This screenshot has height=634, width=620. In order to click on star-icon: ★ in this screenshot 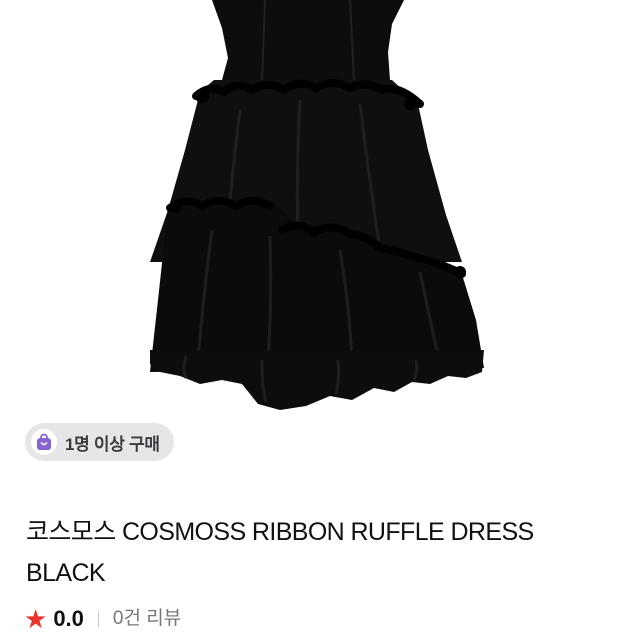, I will do `click(36, 619)`.